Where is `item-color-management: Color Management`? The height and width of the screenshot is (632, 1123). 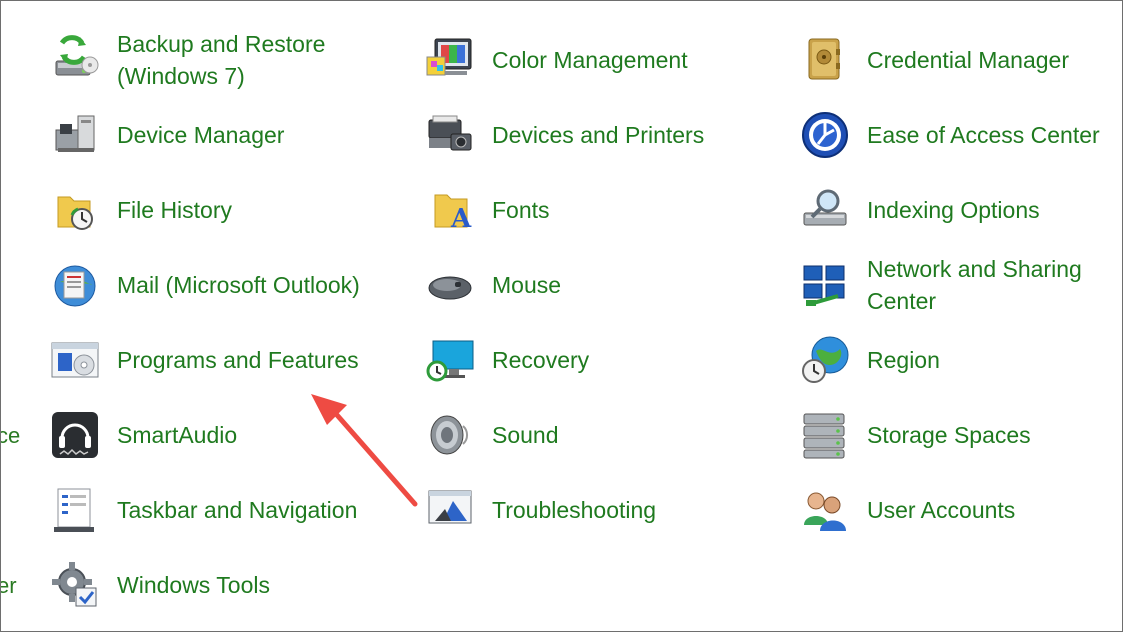
item-color-management: Color Management is located at coordinates (556, 60).